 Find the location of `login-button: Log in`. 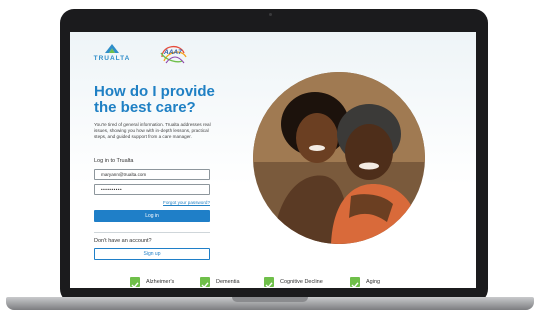

login-button: Log in is located at coordinates (152, 216).